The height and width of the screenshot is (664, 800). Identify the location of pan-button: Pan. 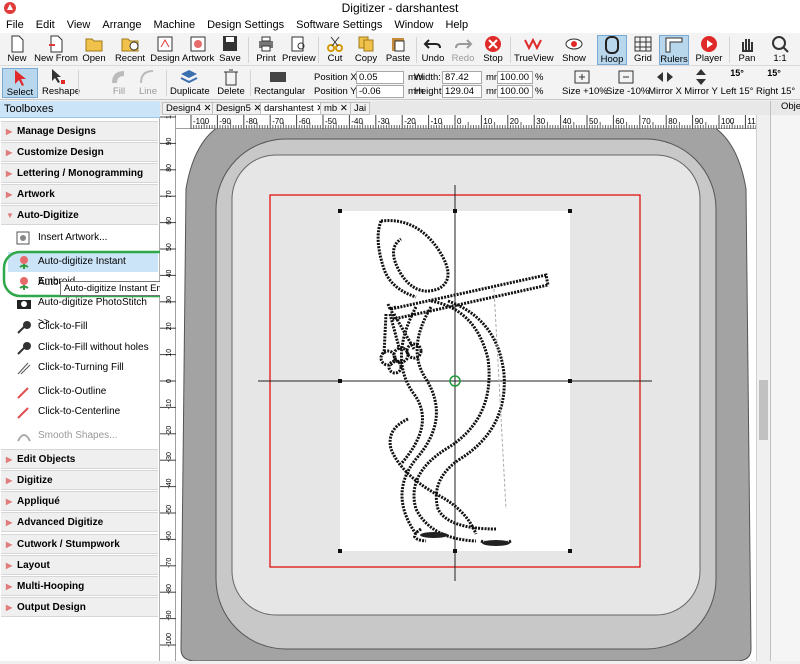
(747, 50).